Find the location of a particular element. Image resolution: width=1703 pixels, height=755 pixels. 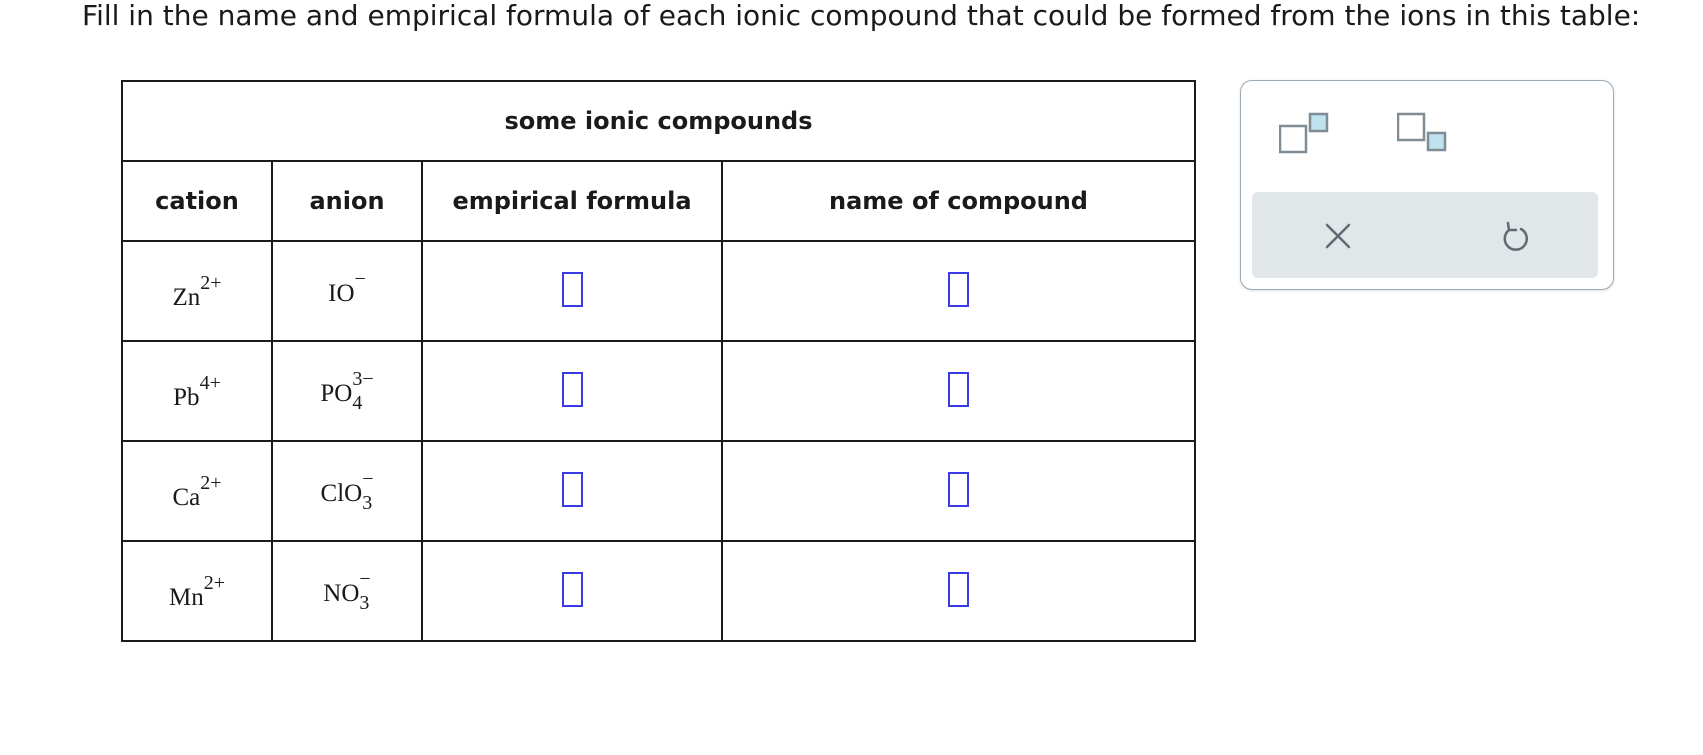

anion-ion: NO − 3 is located at coordinates (346, 591).